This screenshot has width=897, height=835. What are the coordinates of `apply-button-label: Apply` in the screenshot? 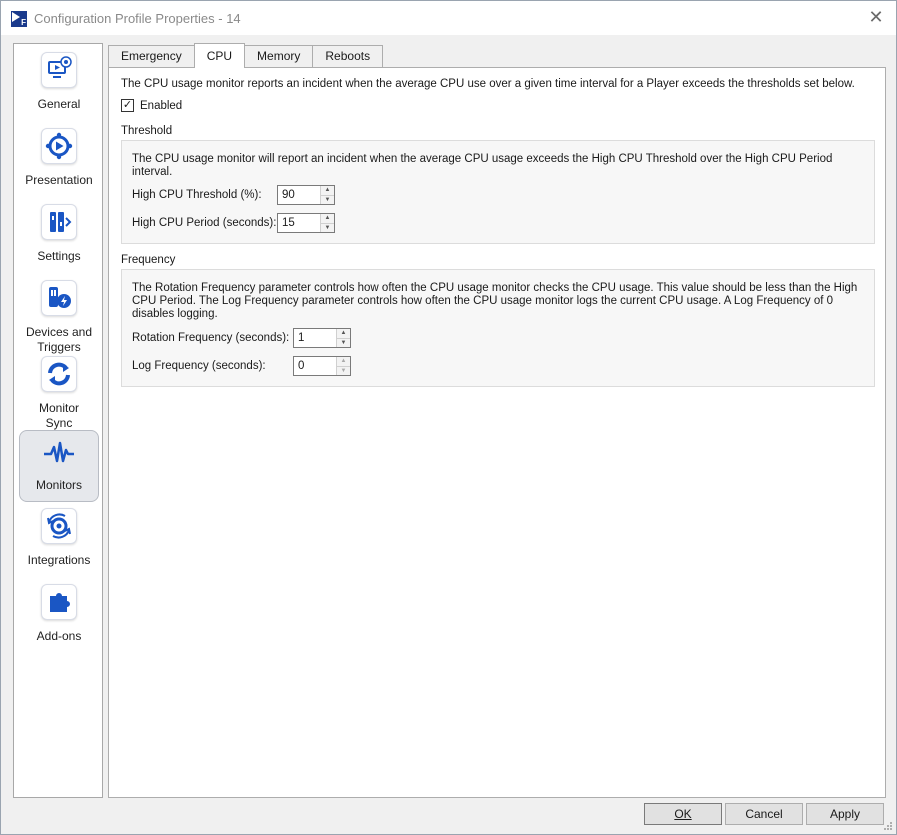 It's located at (845, 814).